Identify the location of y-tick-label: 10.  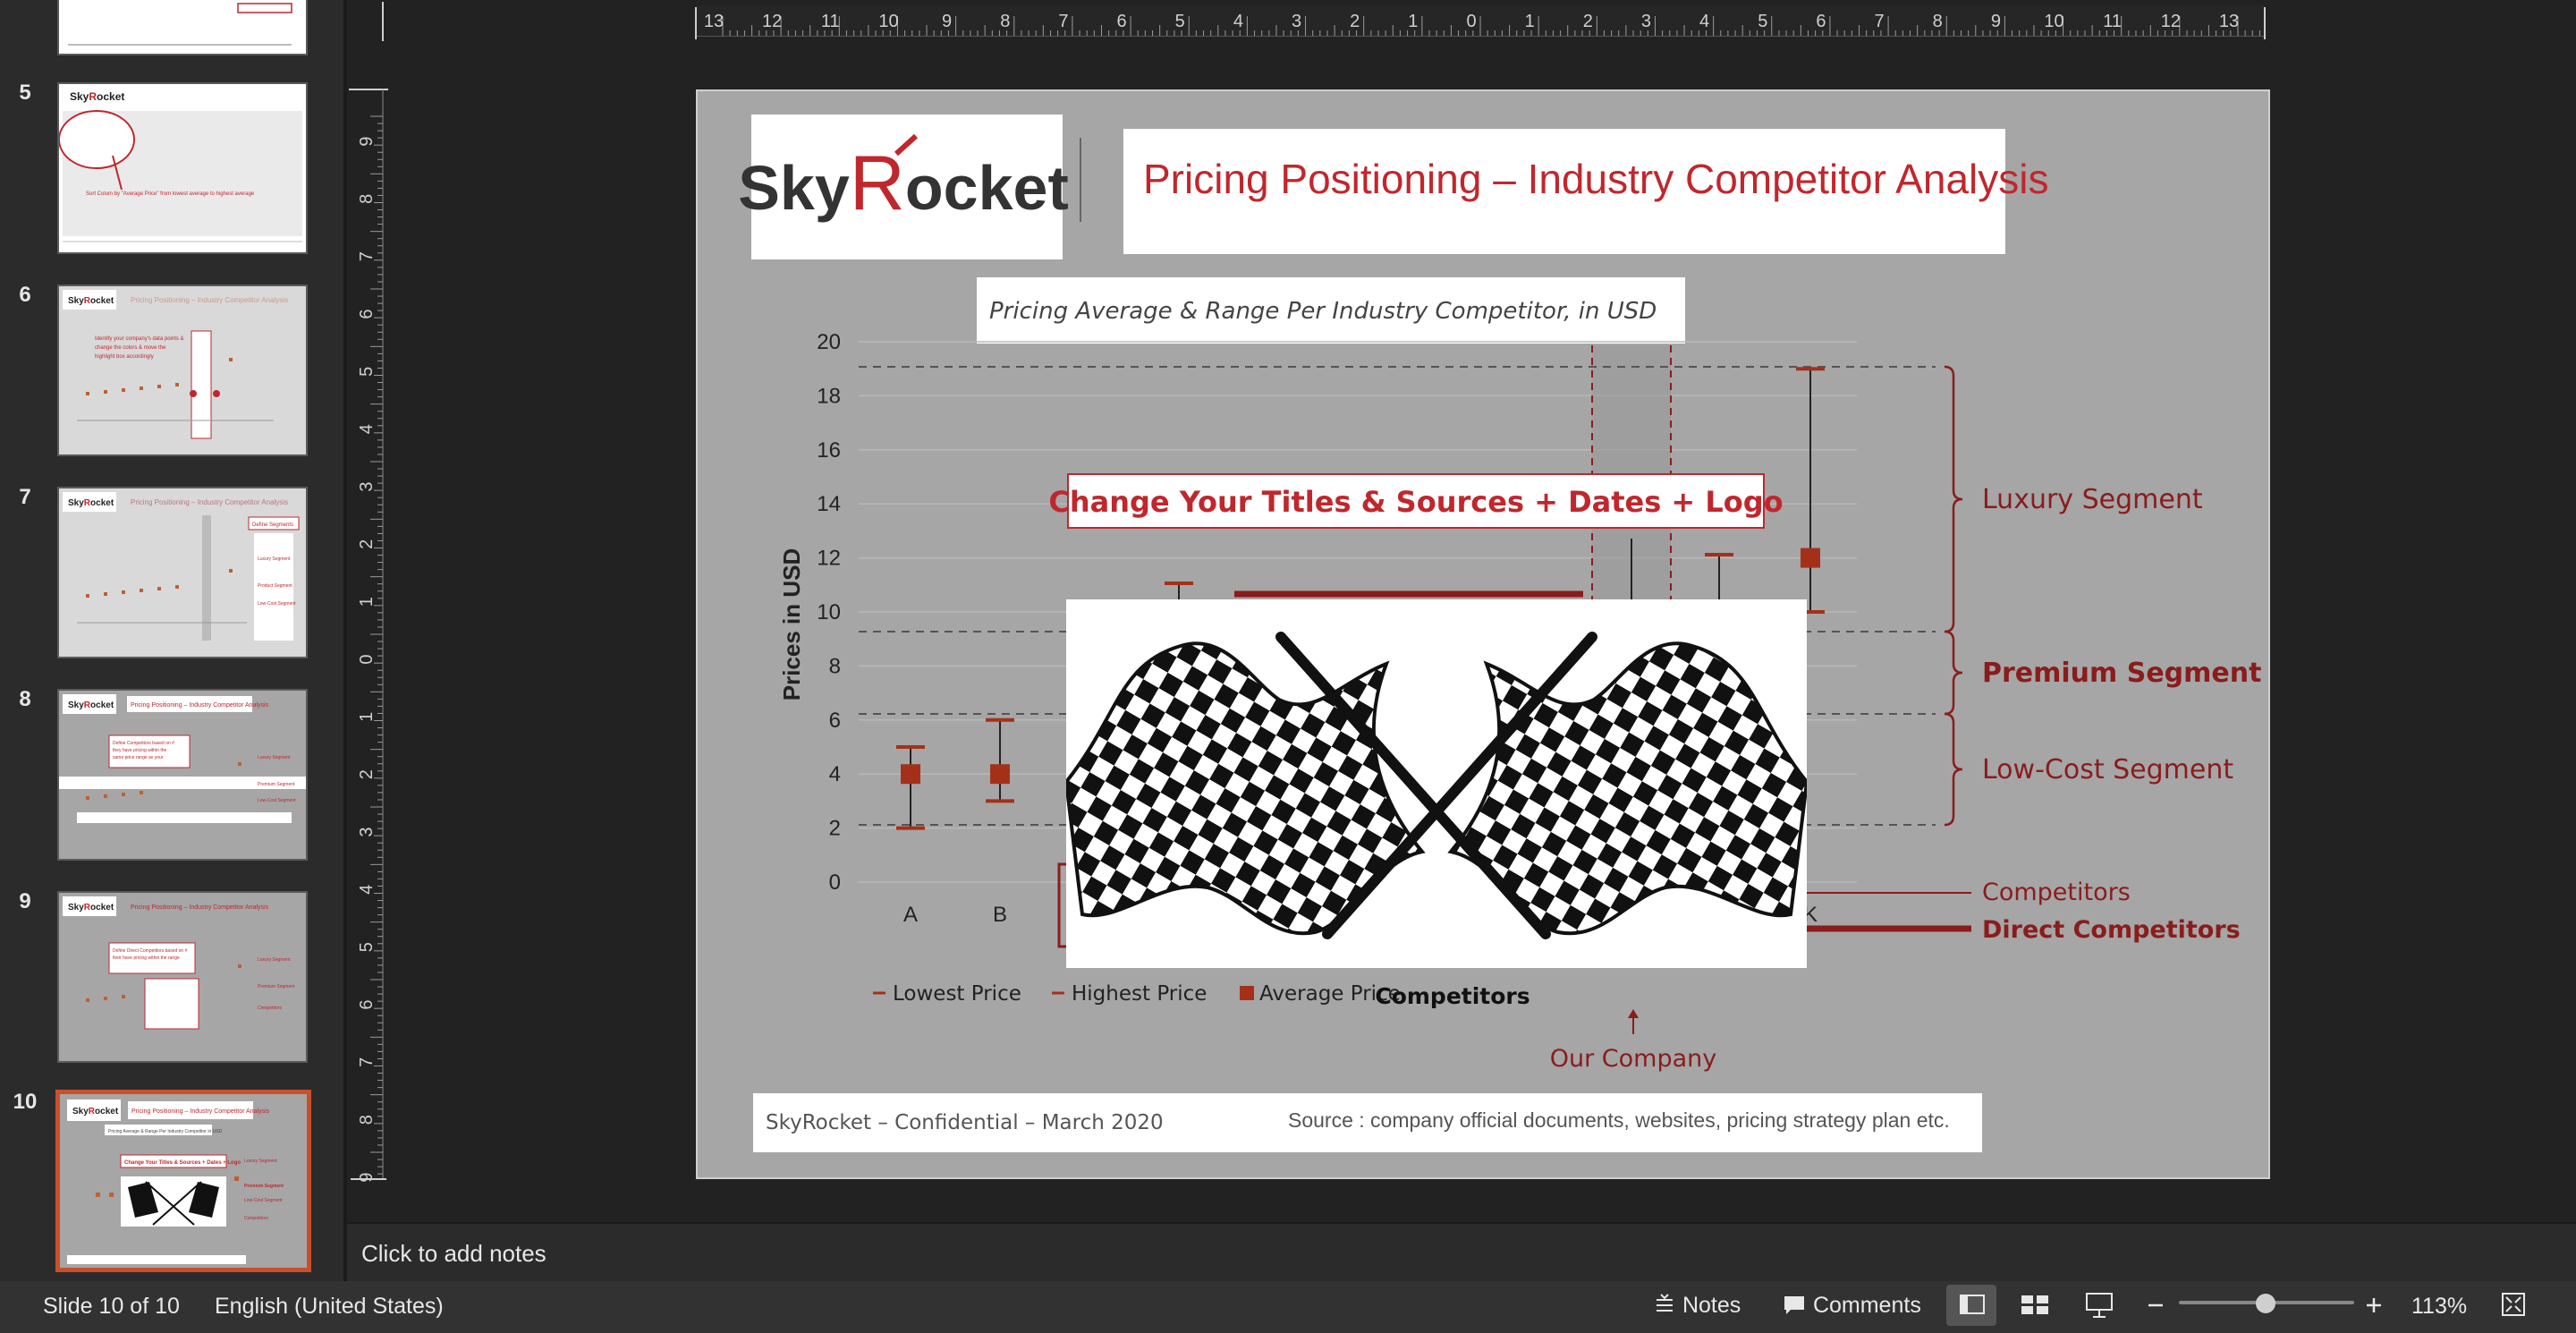
(829, 612).